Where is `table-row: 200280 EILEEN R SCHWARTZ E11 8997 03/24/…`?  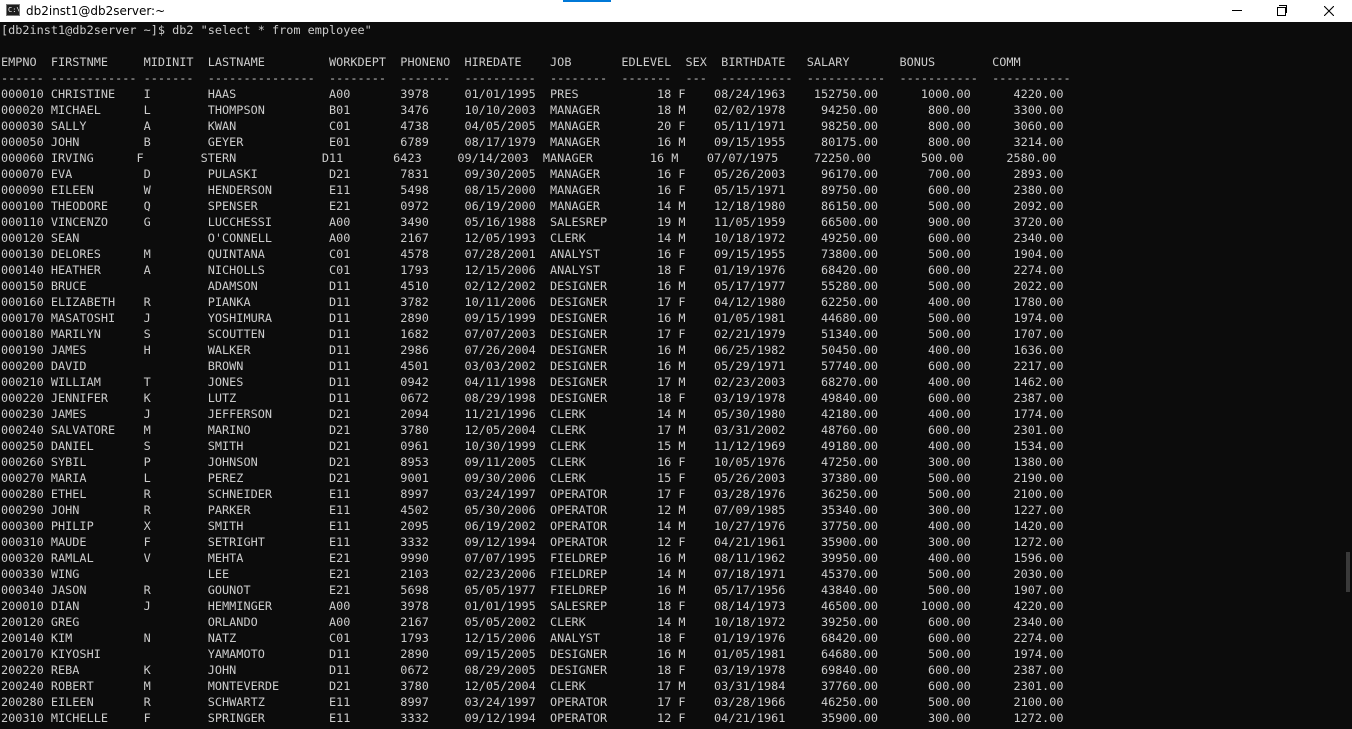 table-row: 200280 EILEEN R SCHWARTZ E11 8997 03/24/… is located at coordinates (532, 702).